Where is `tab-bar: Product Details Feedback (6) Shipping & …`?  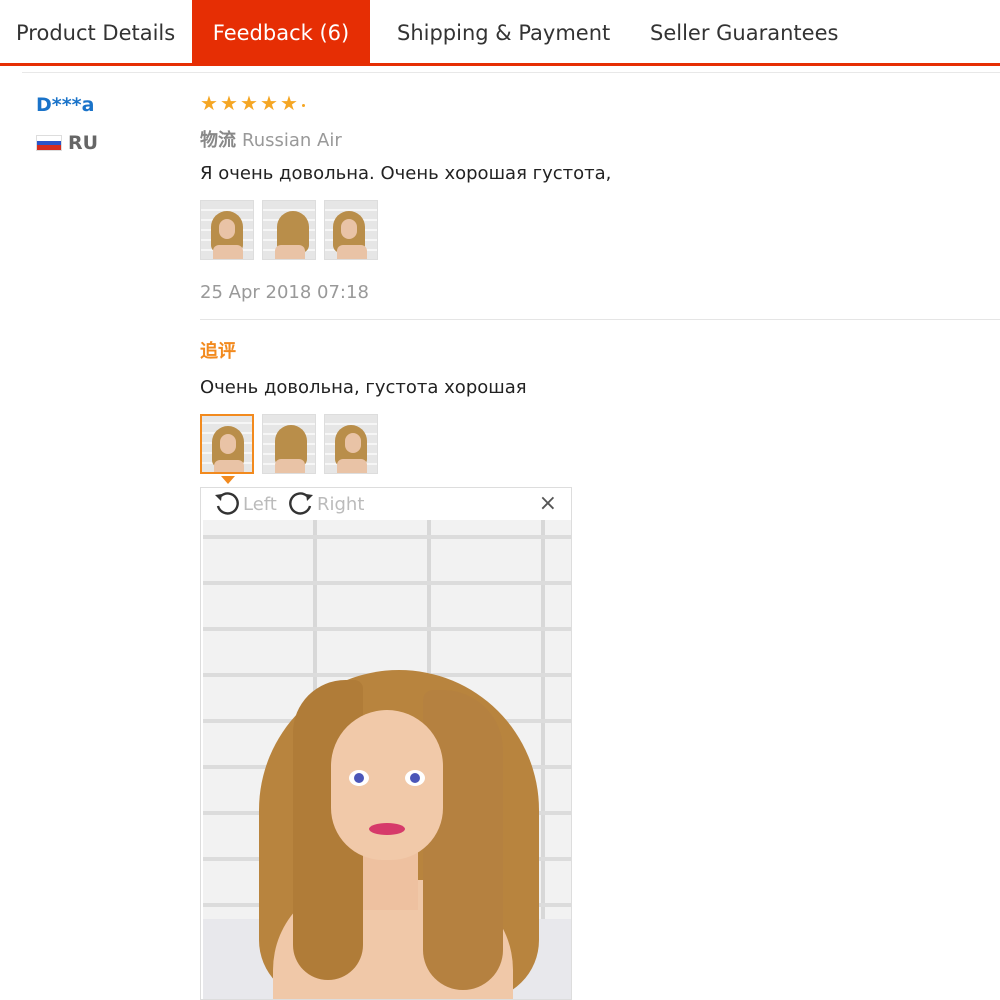 tab-bar: Product Details Feedback (6) Shipping & … is located at coordinates (500, 33).